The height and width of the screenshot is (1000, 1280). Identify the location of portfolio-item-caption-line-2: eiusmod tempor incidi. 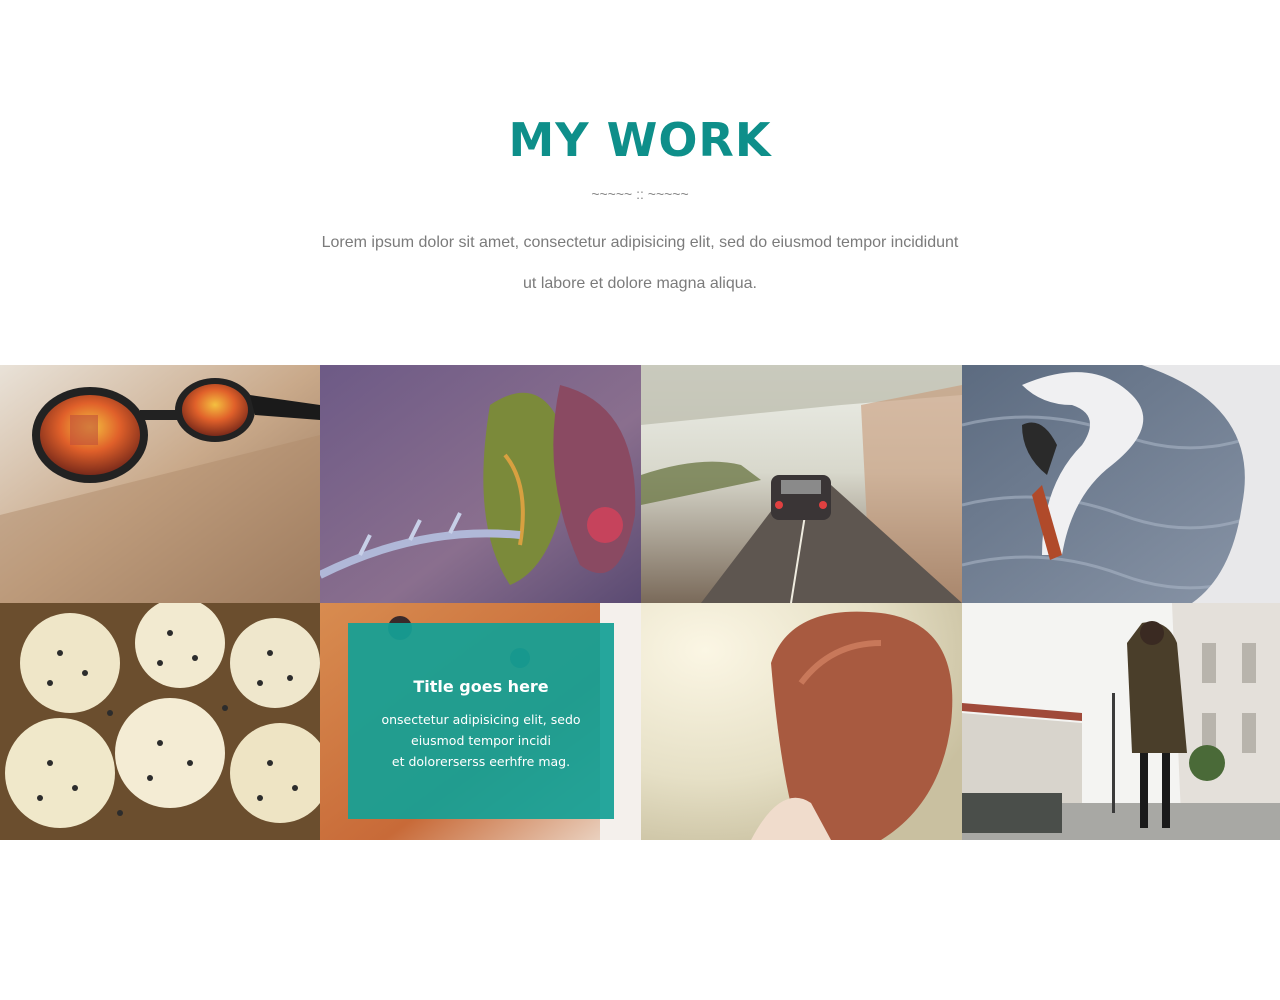
(481, 740).